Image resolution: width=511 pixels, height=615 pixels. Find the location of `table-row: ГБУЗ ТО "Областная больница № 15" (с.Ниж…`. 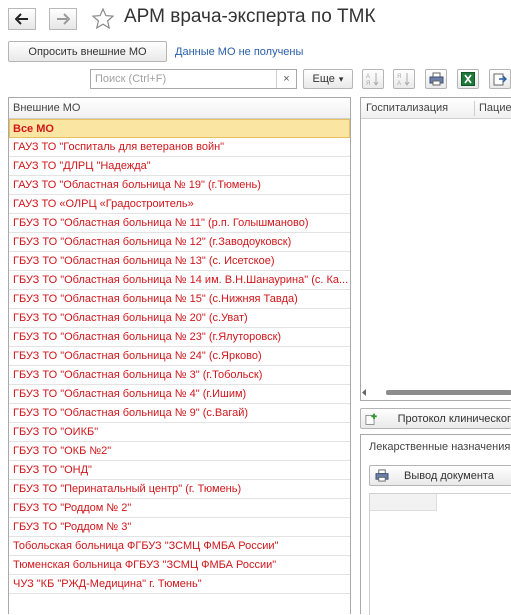

table-row: ГБУЗ ТО "Областная больница № 15" (с.Ниж… is located at coordinates (179, 299).